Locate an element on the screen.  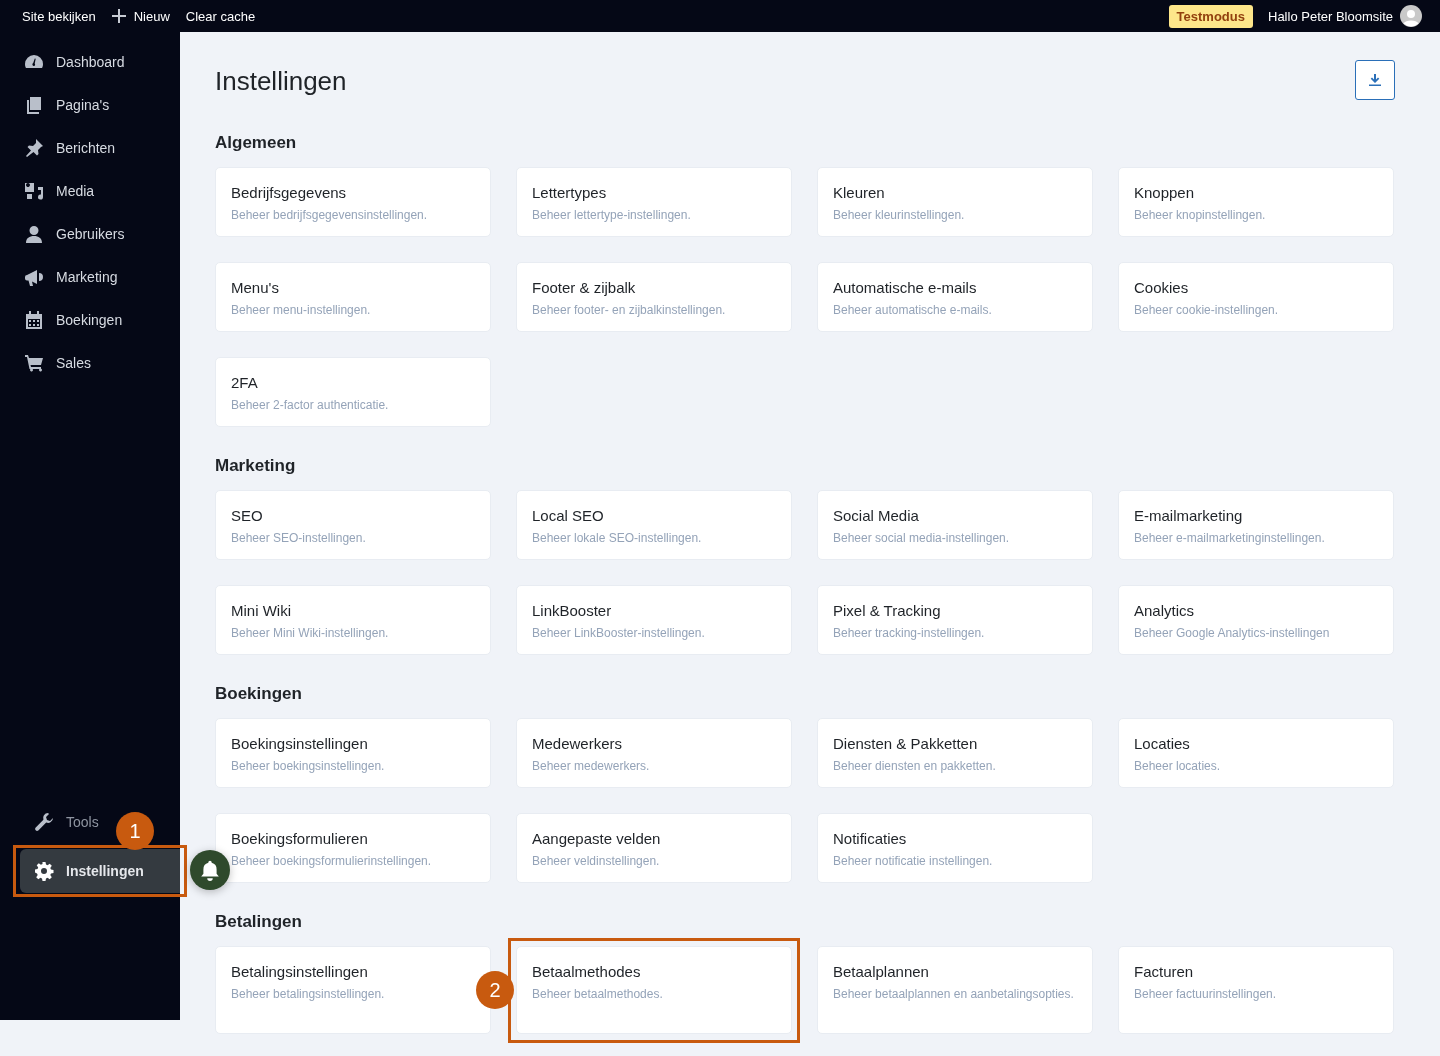
settings-card: Footer & zijbalk Beheer footer- en zijbalkinstellingen. is located at coordinates (654, 297).